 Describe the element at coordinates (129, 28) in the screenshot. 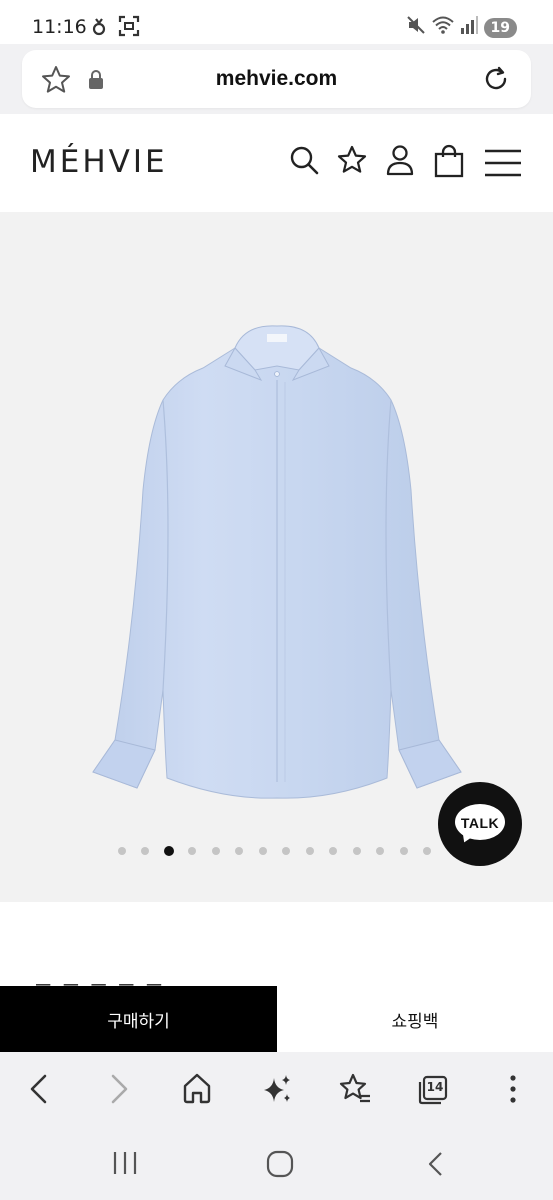

I see `screenshot-icon` at that location.